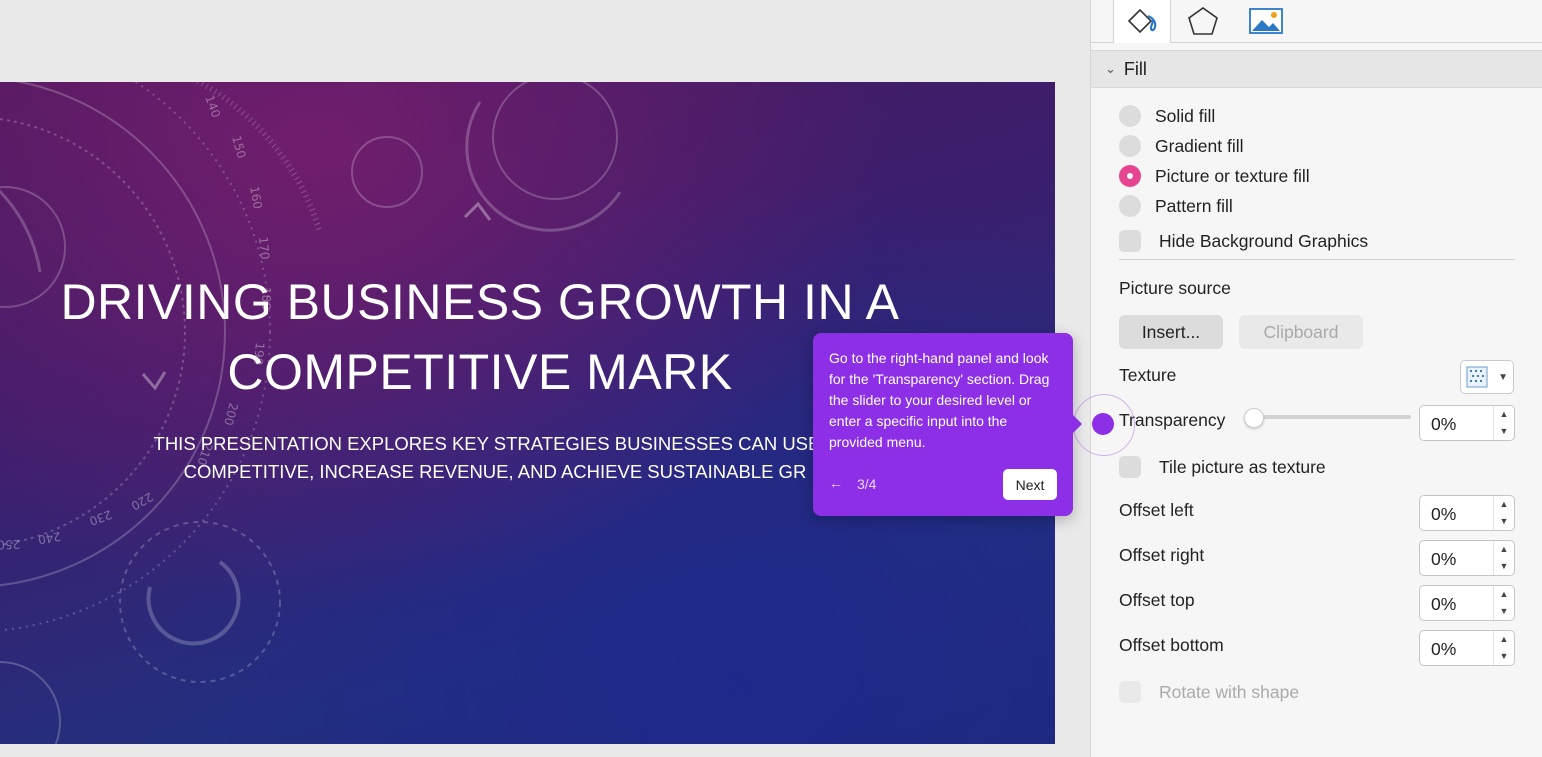 This screenshot has height=757, width=1542. I want to click on chevron-marker-icon, so click(477, 211).